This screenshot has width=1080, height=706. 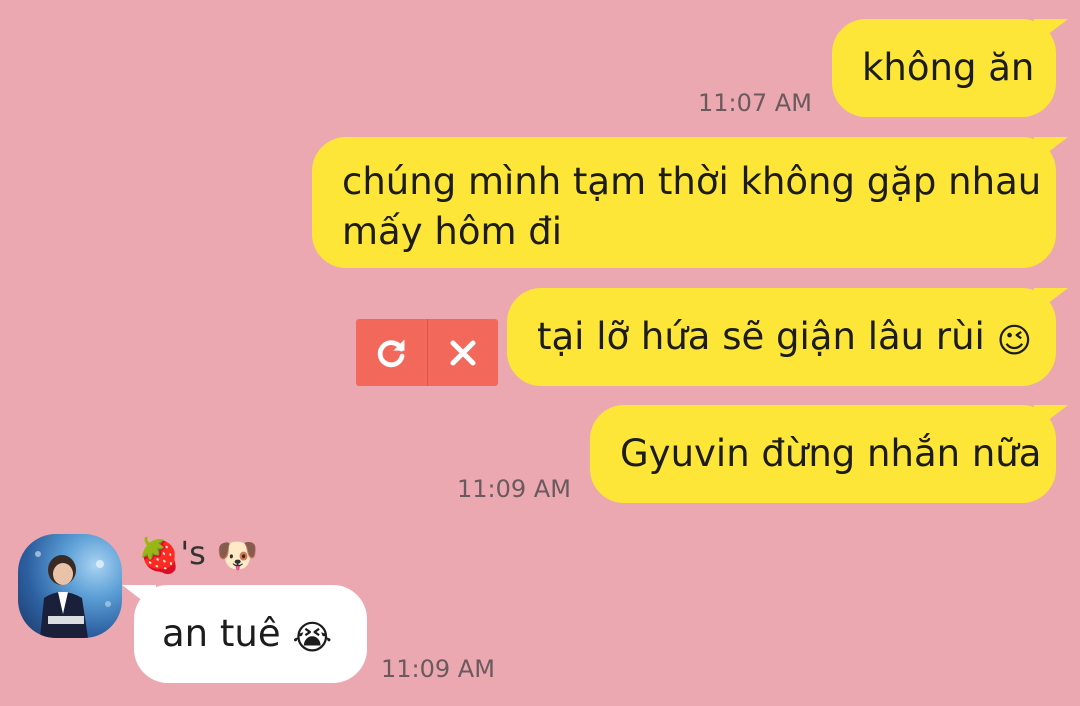 I want to click on sender-name: 🍓's 🐶, so click(x=198, y=555).